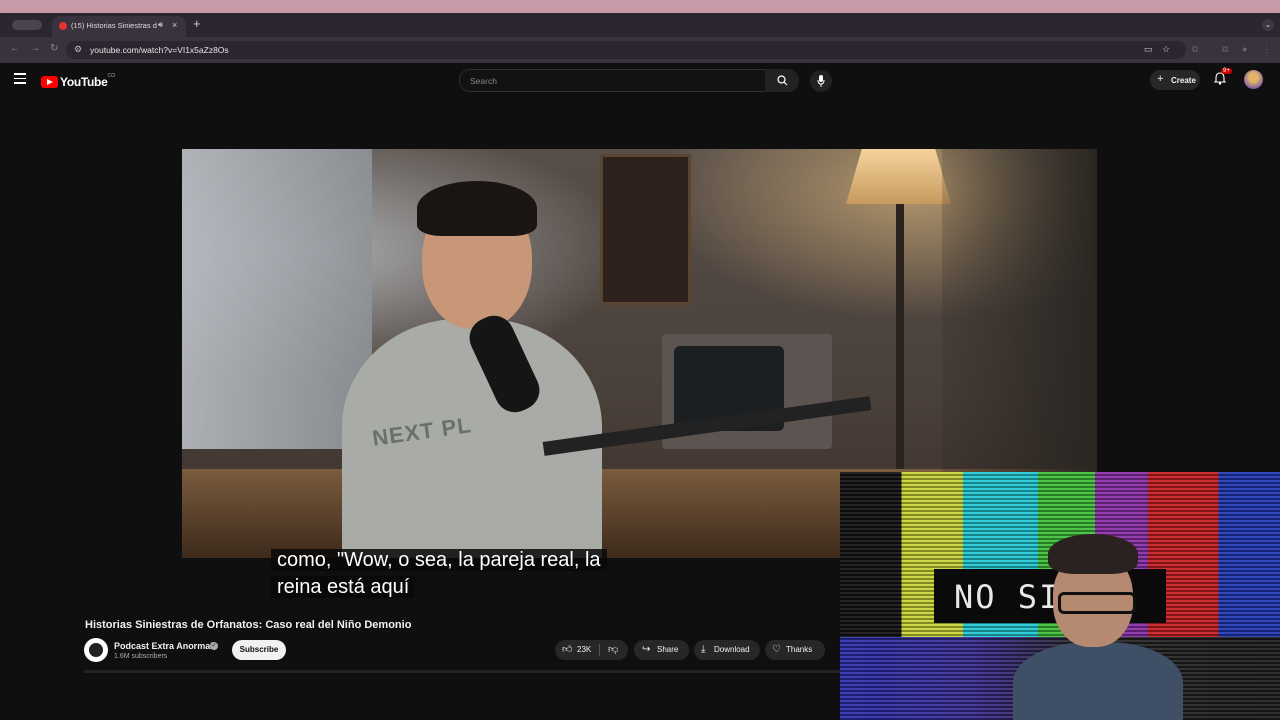  What do you see at coordinates (795, 650) in the screenshot?
I see `thanks-button: ♡ Thanks` at bounding box center [795, 650].